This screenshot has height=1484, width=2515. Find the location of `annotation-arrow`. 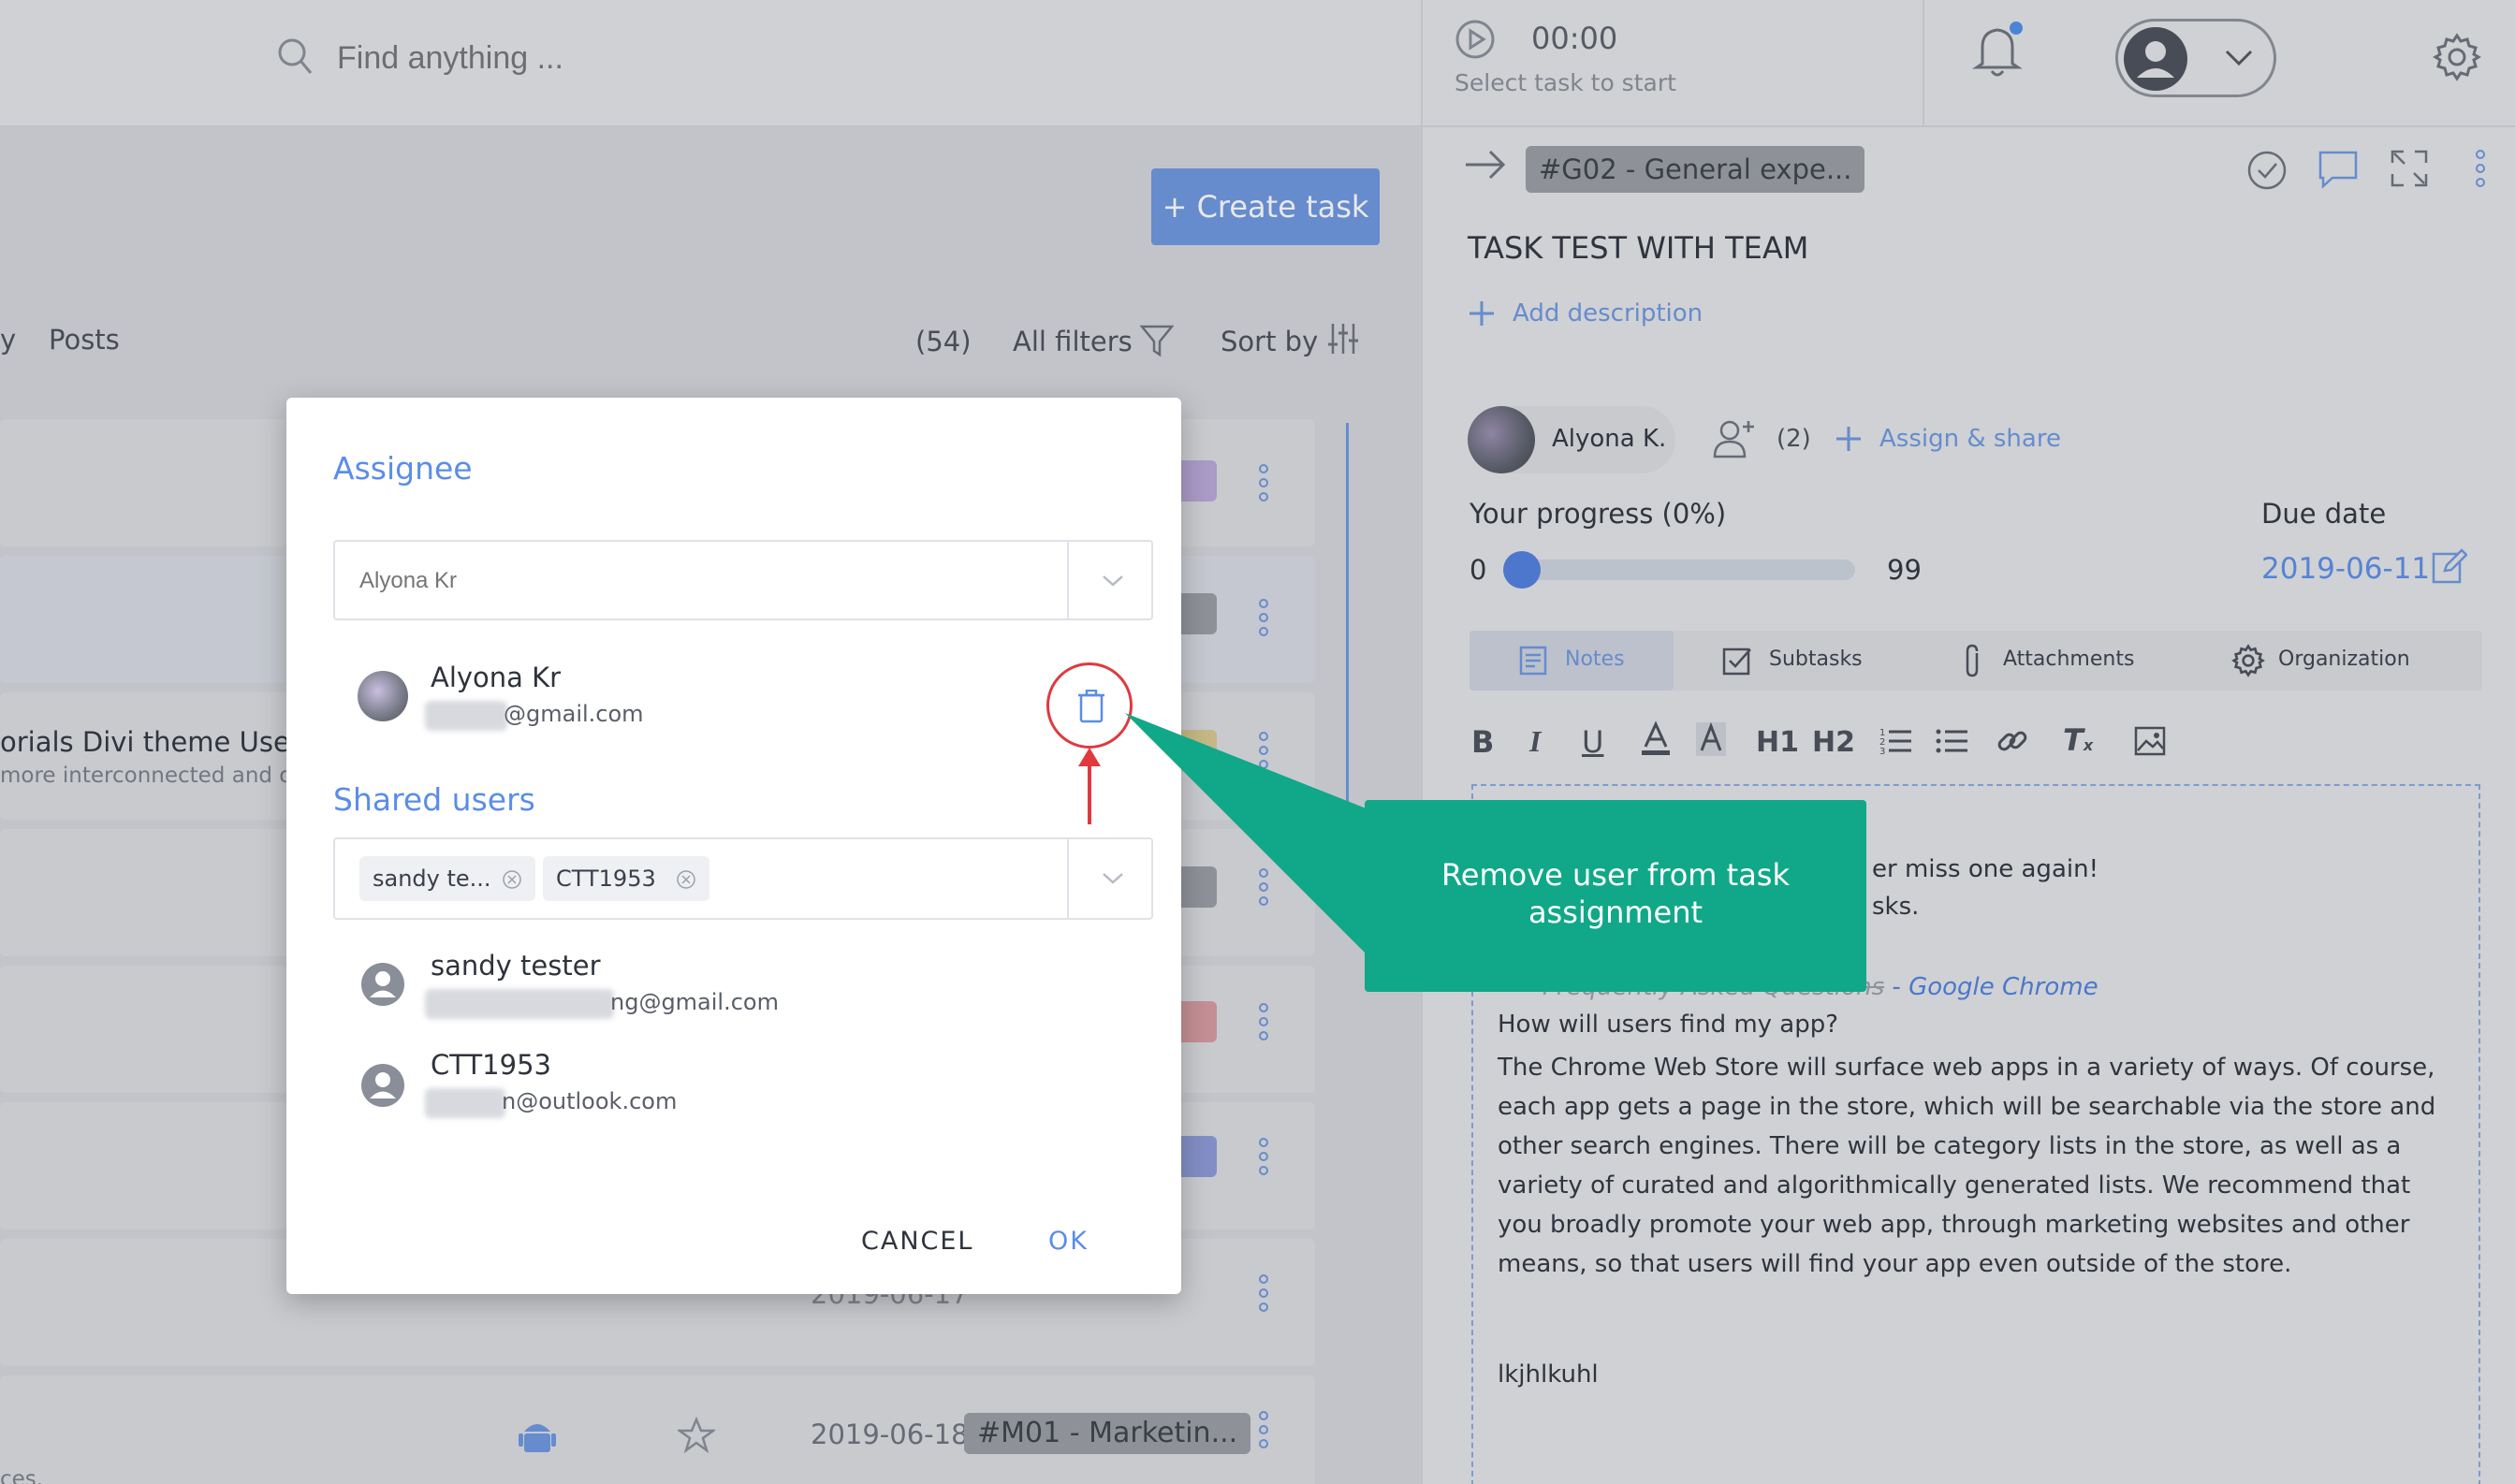

annotation-arrow is located at coordinates (1090, 785).